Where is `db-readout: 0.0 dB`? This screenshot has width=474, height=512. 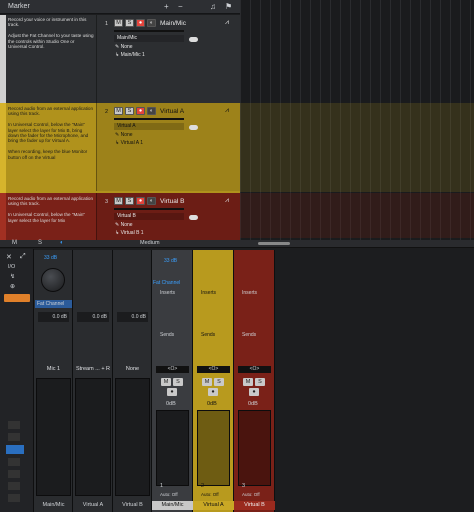 db-readout: 0.0 dB is located at coordinates (93, 317).